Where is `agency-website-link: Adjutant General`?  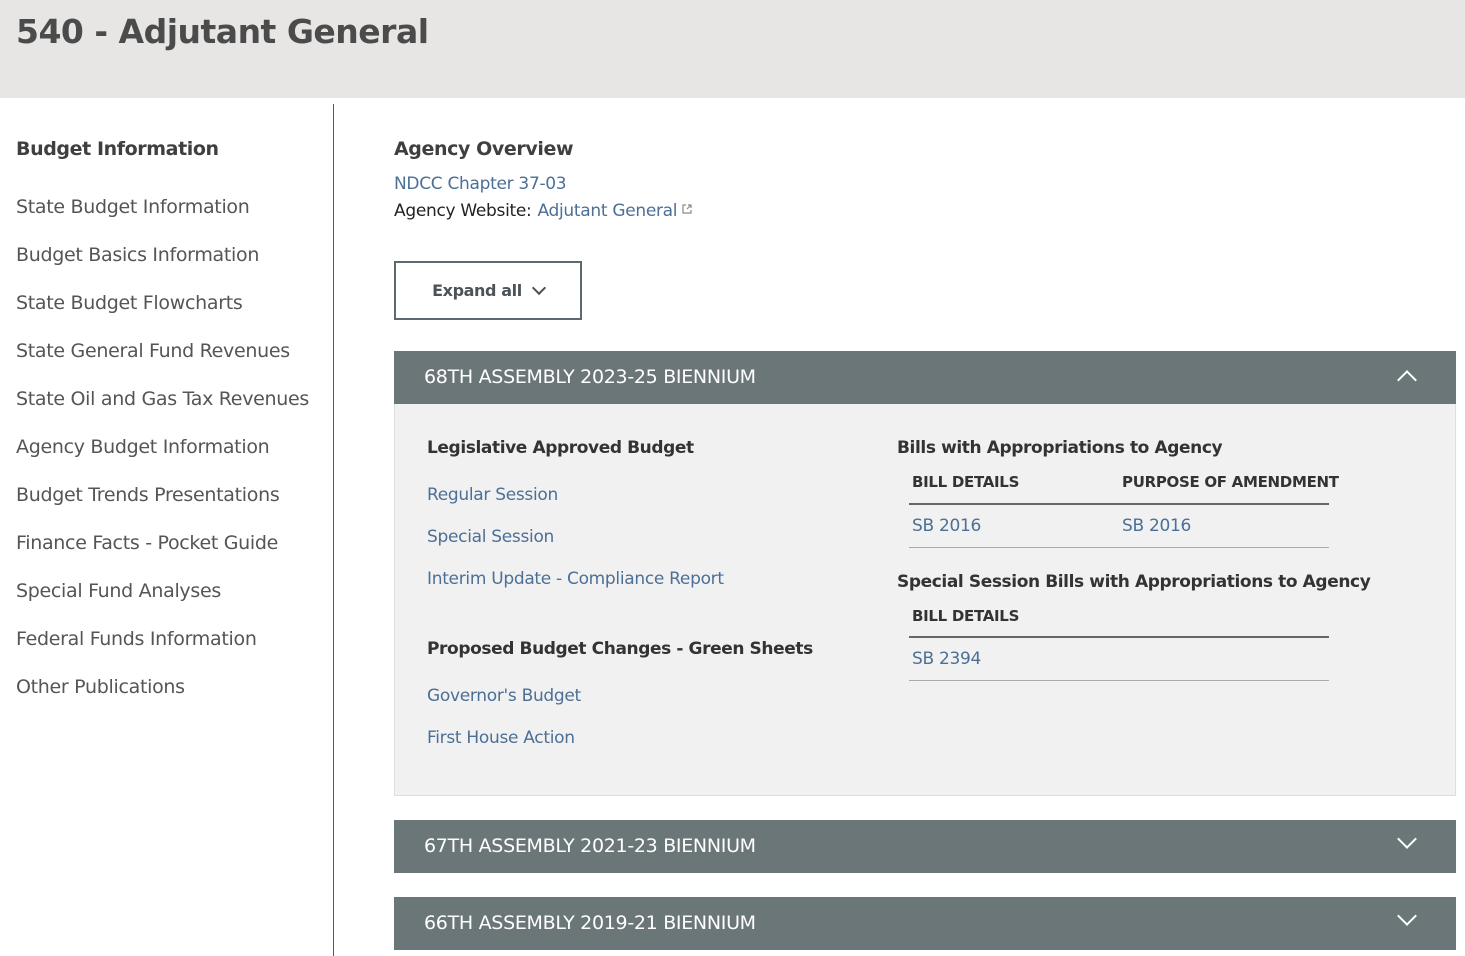 agency-website-link: Adjutant General is located at coordinates (614, 211).